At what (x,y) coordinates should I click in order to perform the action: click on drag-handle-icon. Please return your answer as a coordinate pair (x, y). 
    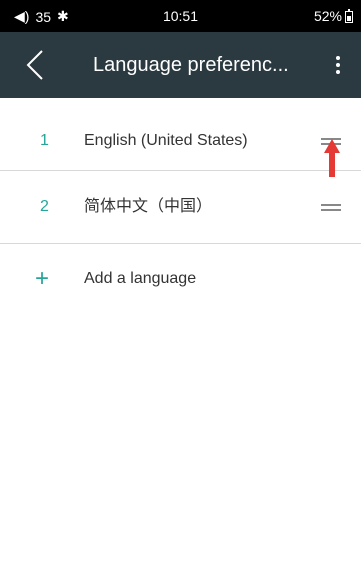
    Looking at the image, I should click on (331, 208).